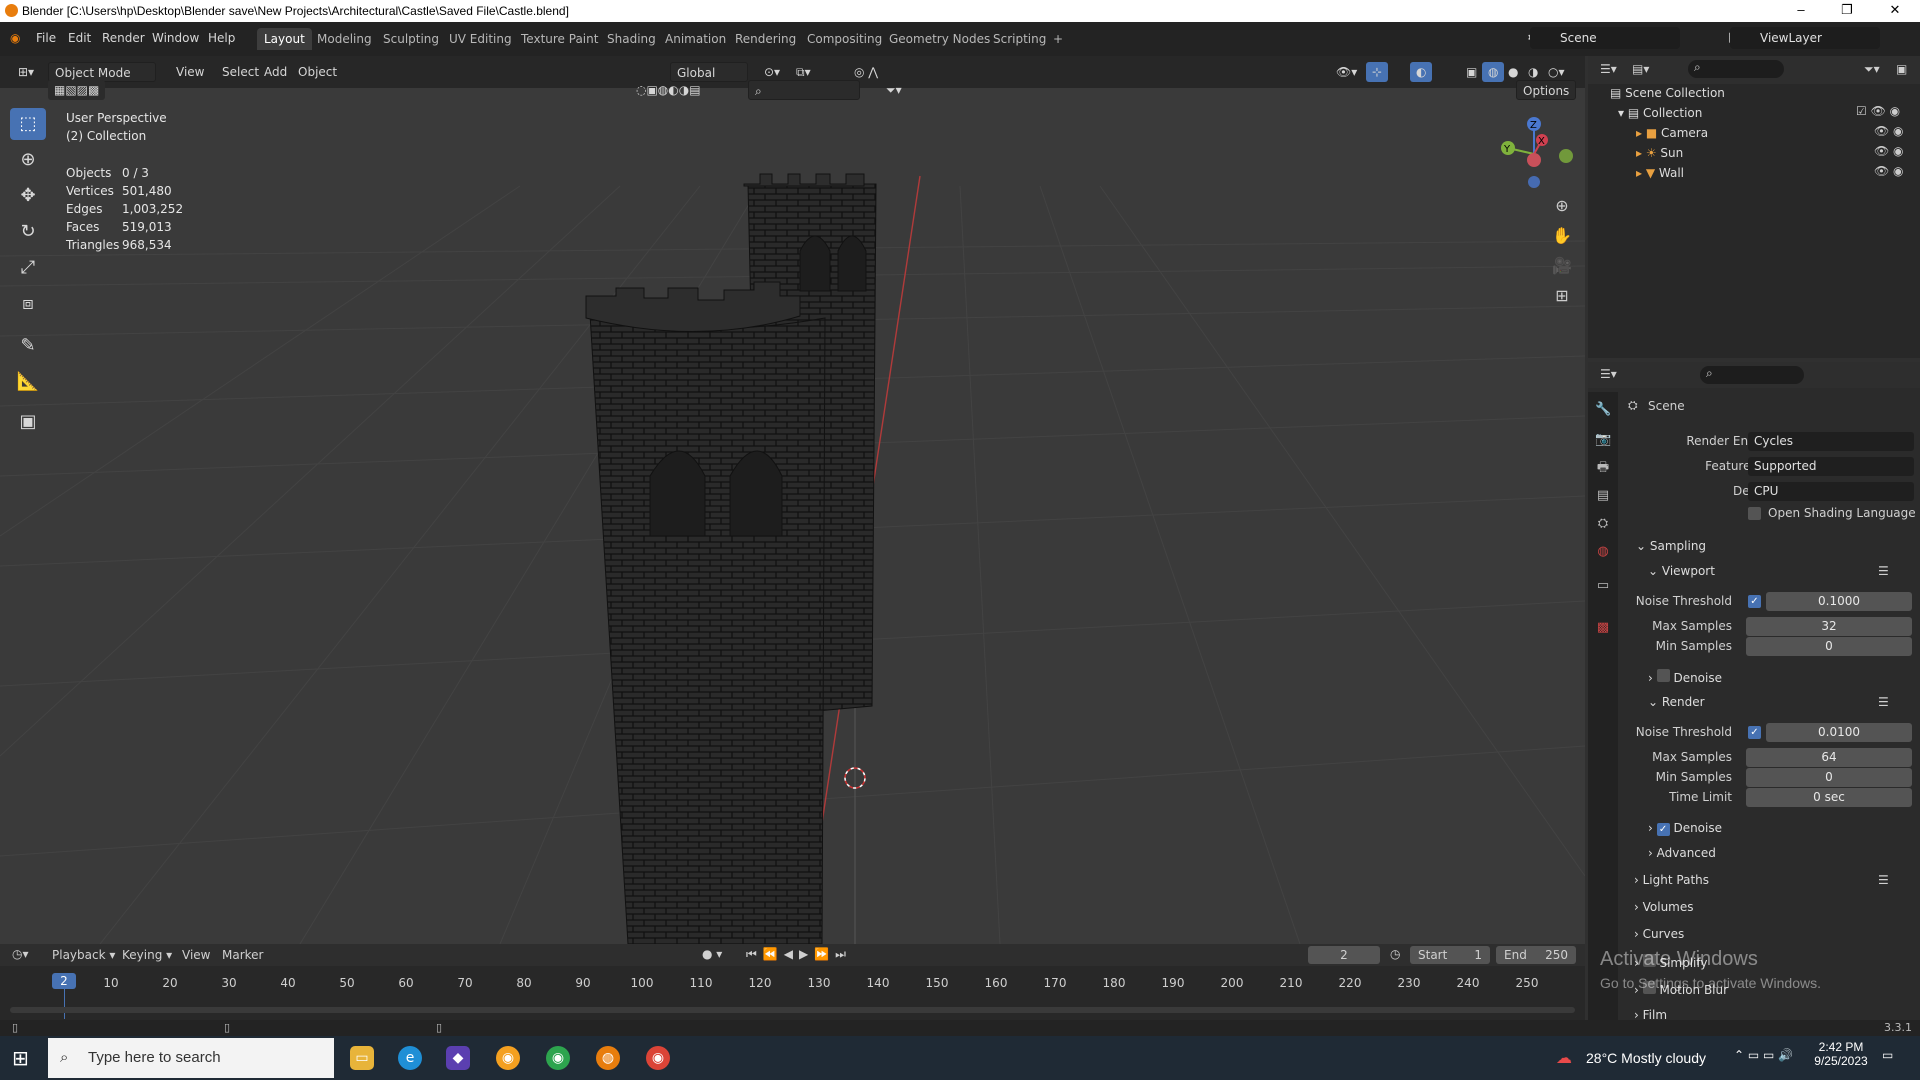 This screenshot has width=1920, height=1080. I want to click on viewport-menu-object: Object, so click(317, 72).